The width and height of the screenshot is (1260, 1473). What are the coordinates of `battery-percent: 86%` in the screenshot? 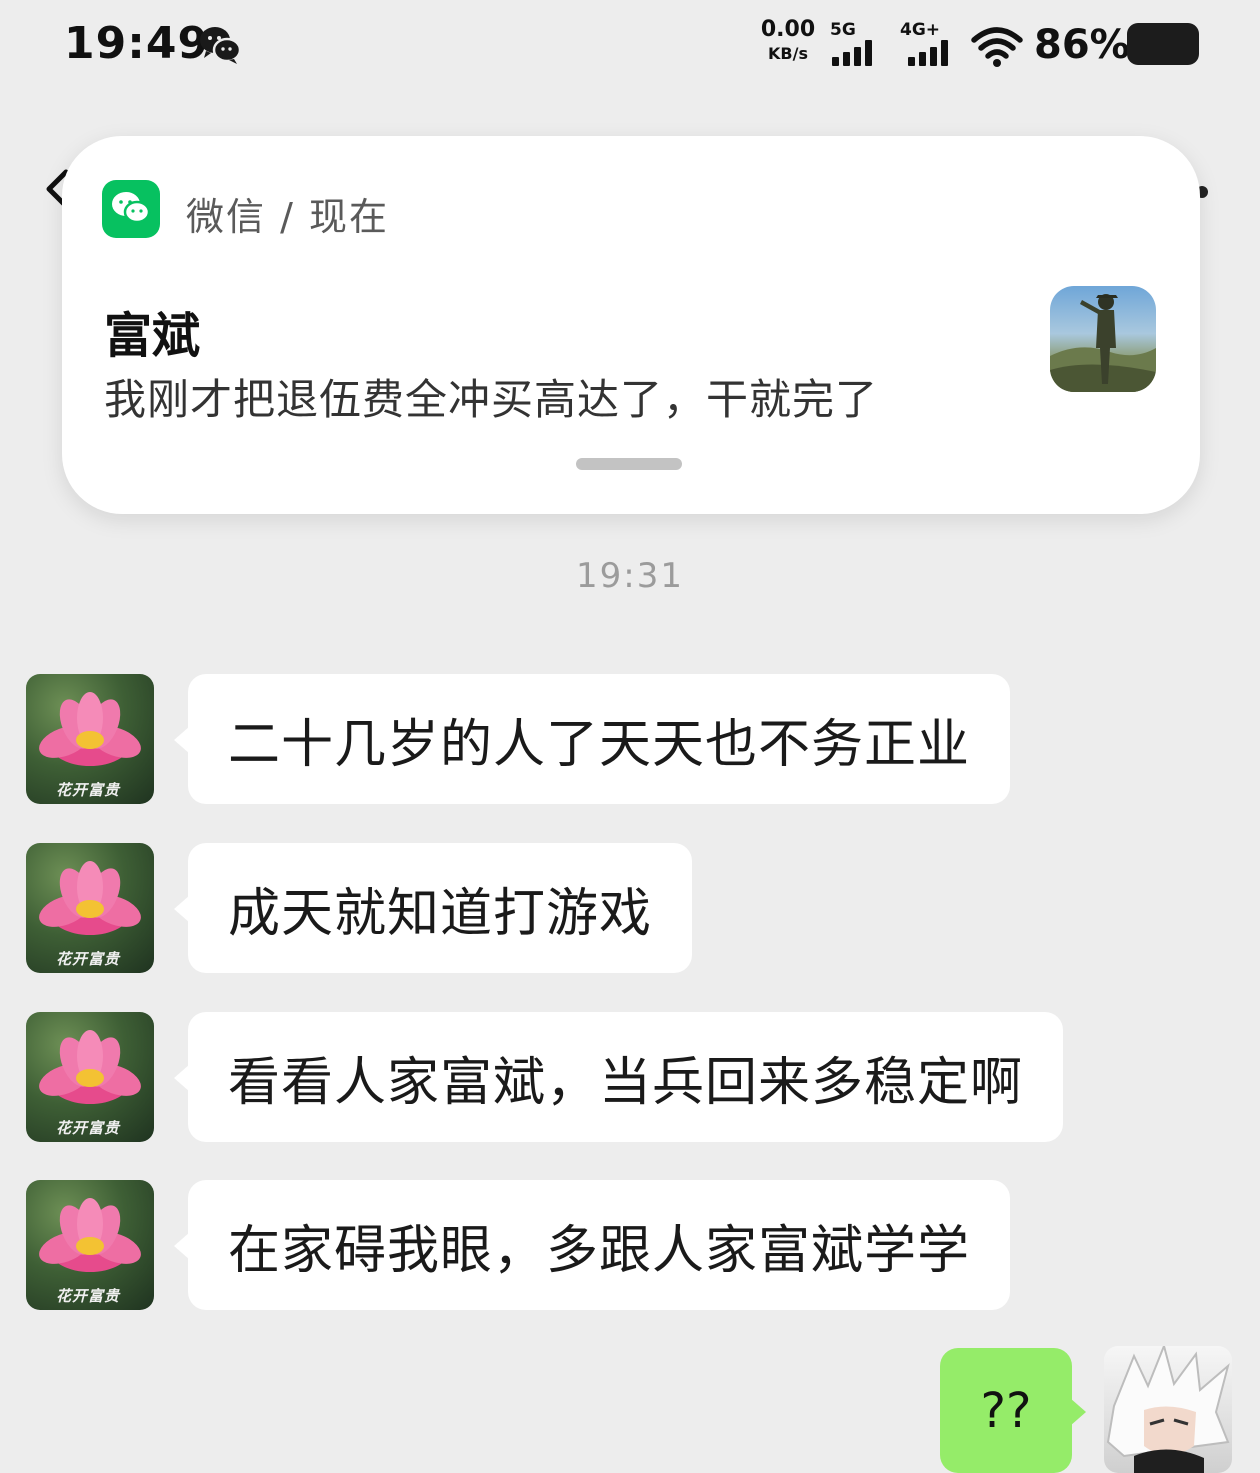 It's located at (1082, 45).